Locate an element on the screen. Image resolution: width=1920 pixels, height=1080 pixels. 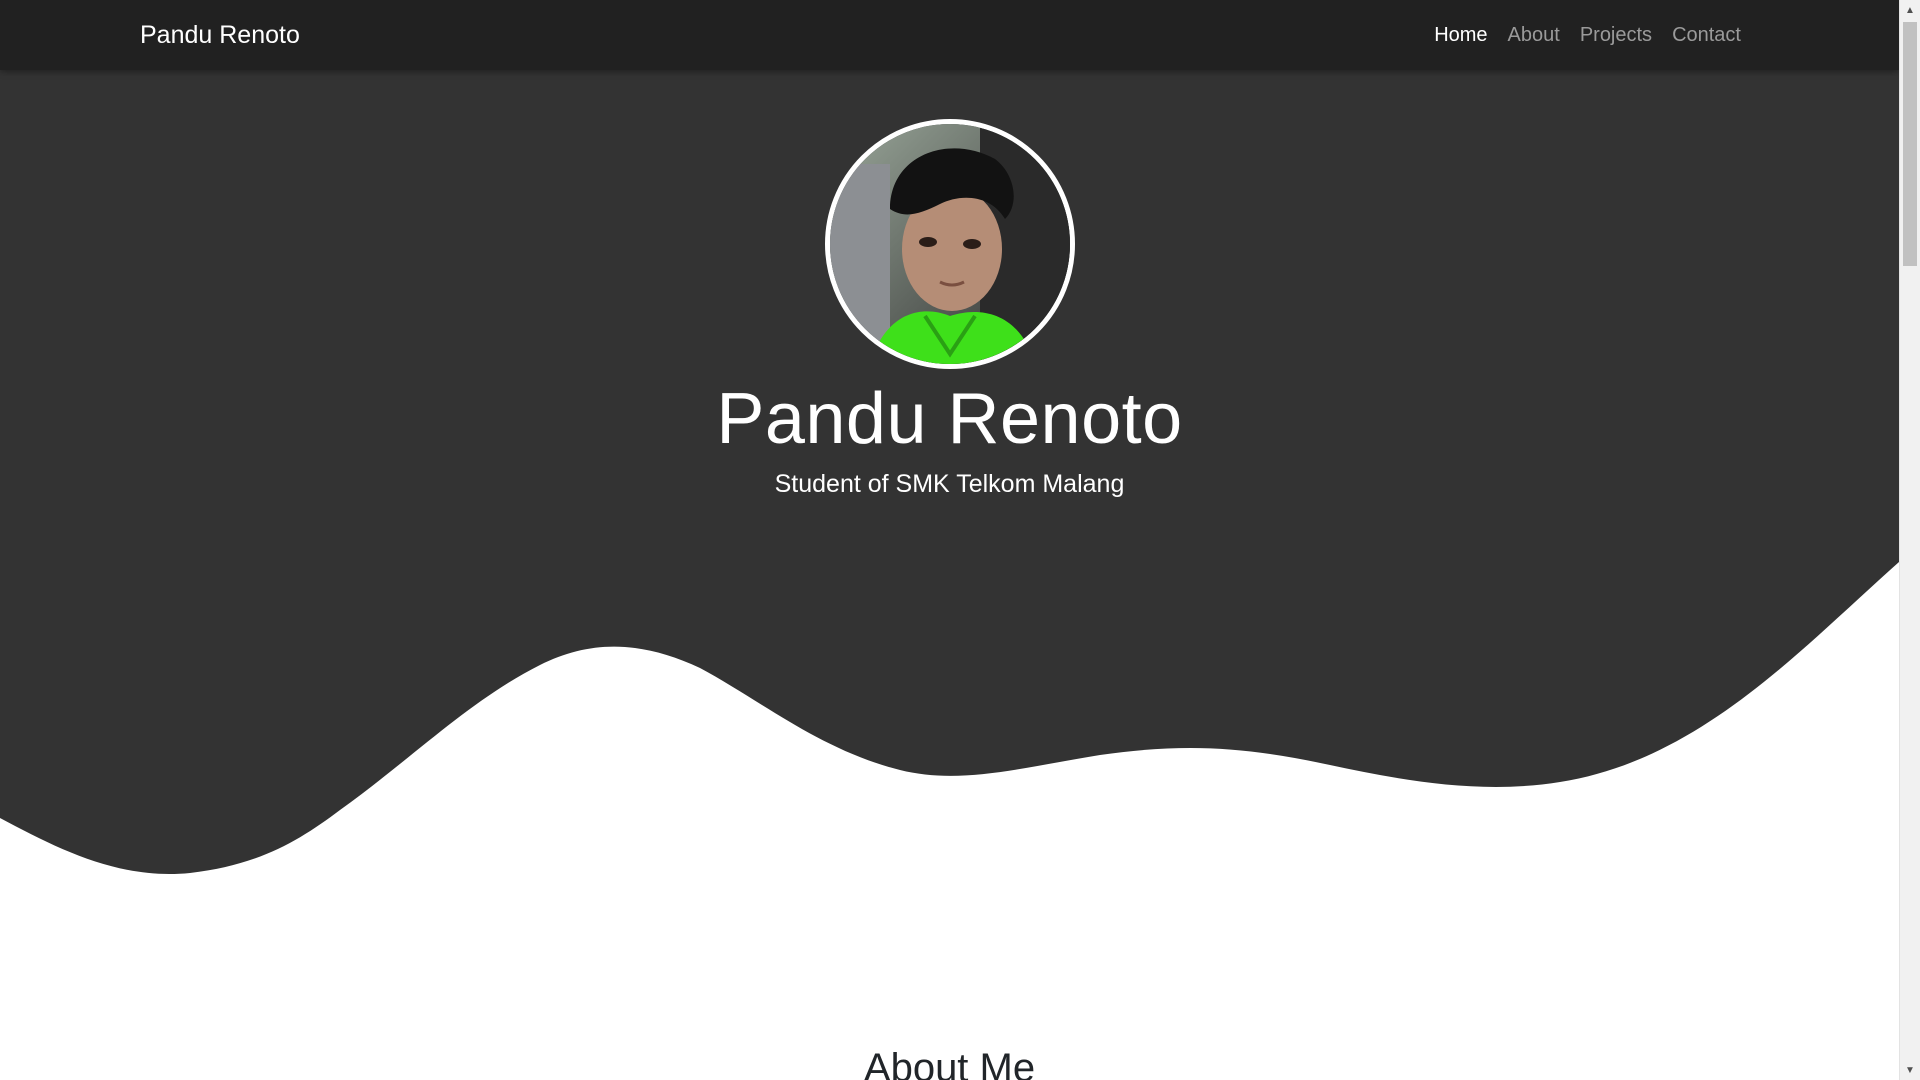
nav-link-home: Home is located at coordinates (1460, 35).